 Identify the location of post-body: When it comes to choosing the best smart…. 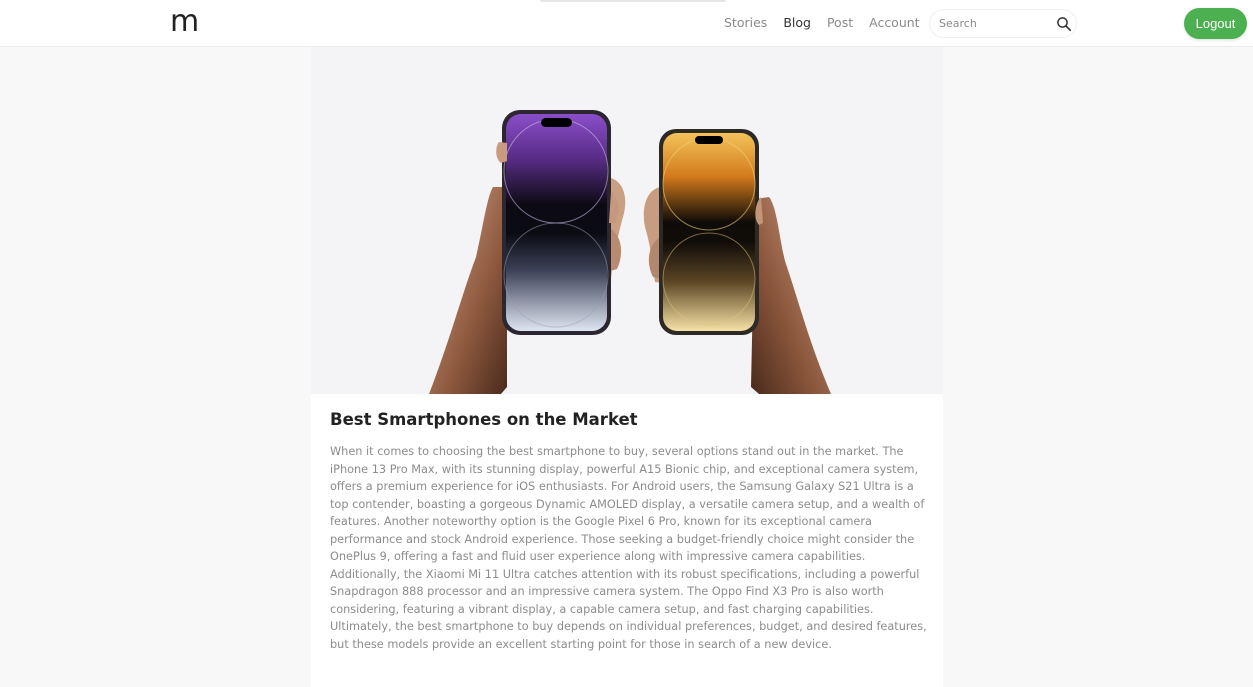
(628, 548).